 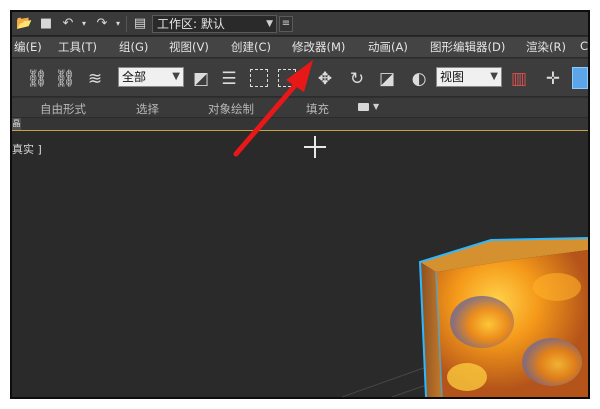 I want to click on annotation-arrow-head, so click(x=299, y=76).